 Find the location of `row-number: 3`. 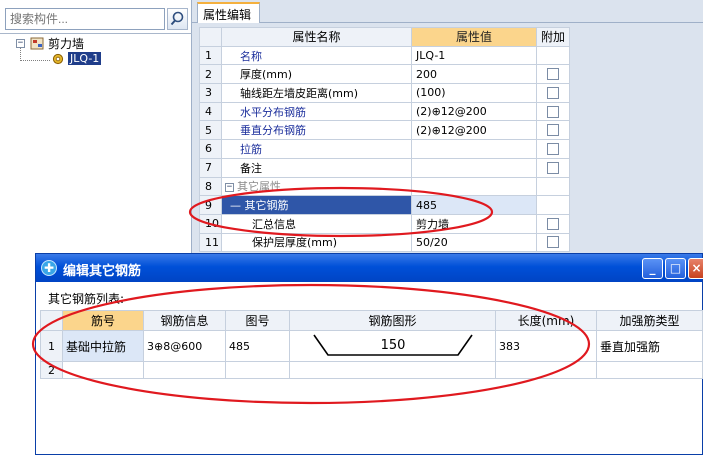

row-number: 3 is located at coordinates (210, 93).